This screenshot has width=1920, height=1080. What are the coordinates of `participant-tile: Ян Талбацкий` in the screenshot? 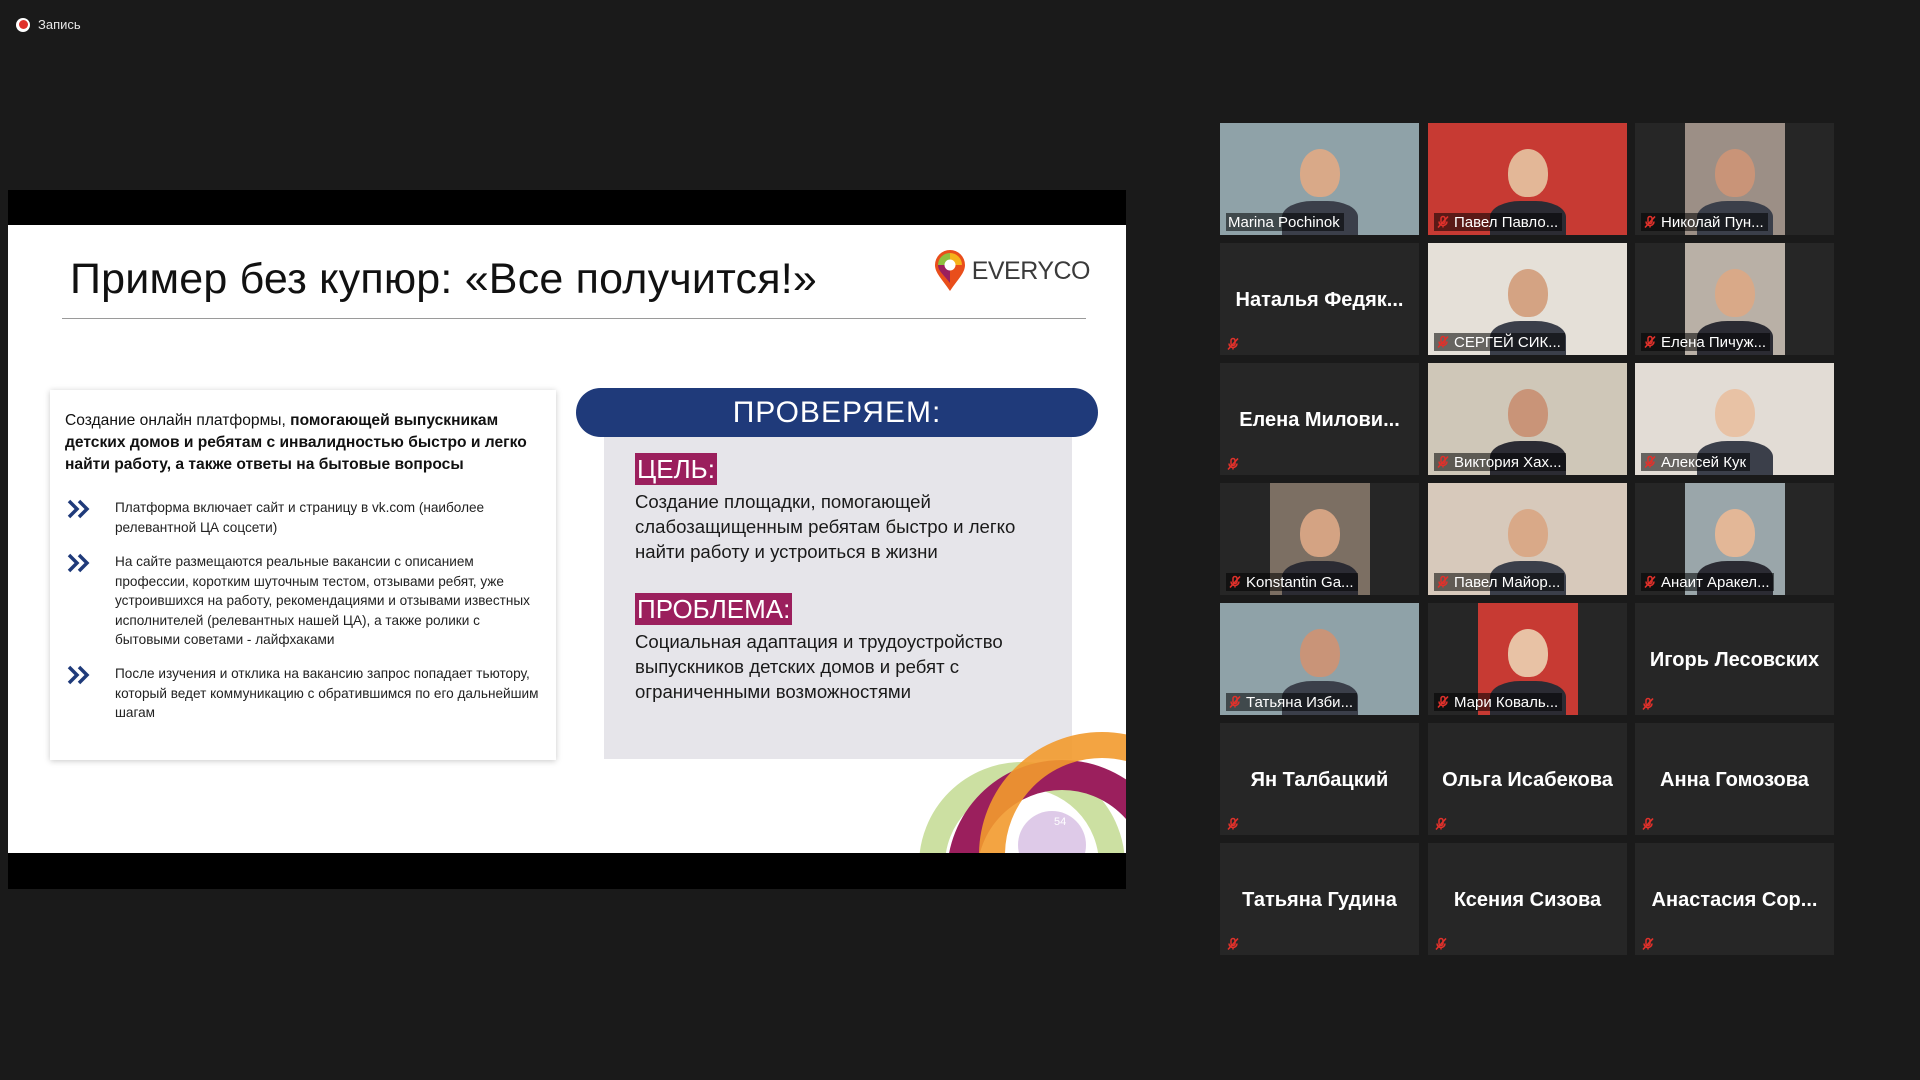 It's located at (1319, 779).